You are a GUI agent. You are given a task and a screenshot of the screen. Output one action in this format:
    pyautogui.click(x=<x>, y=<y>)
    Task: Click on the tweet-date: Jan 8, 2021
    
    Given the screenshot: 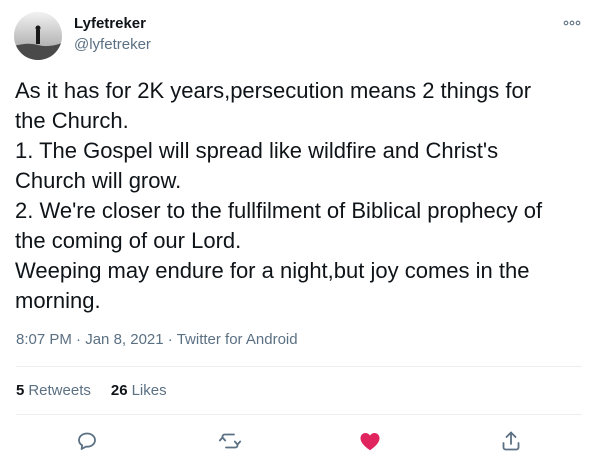 What is the action you would take?
    pyautogui.click(x=124, y=339)
    